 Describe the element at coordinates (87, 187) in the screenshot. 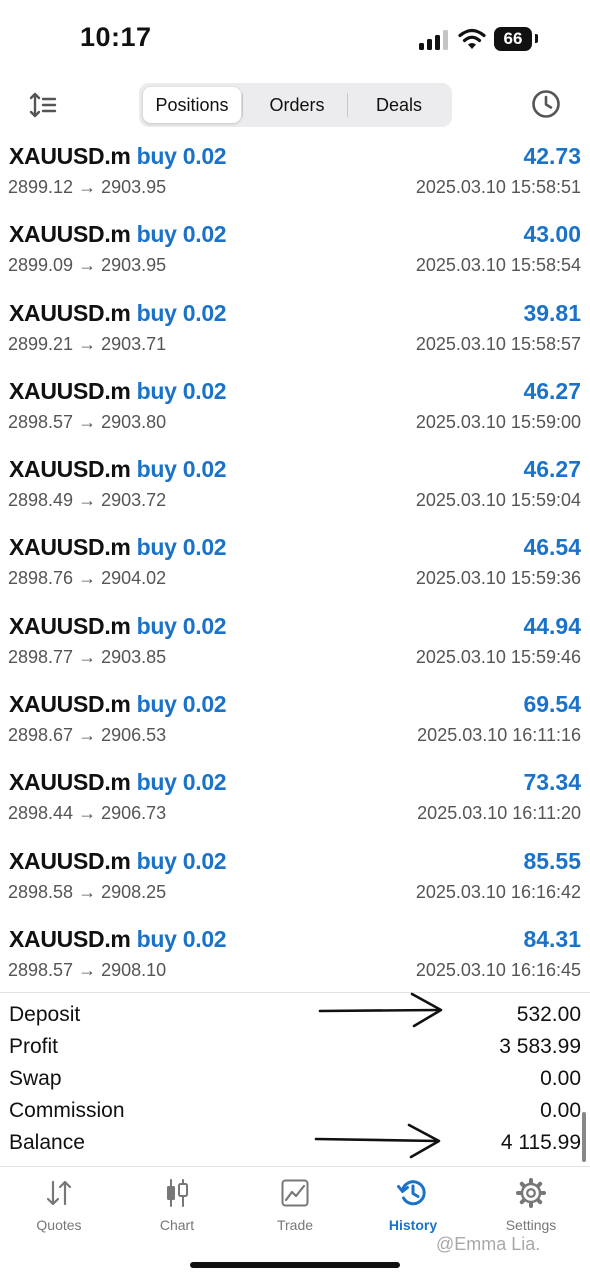

I see `position-prices: 2899.12 → 2903.95` at that location.